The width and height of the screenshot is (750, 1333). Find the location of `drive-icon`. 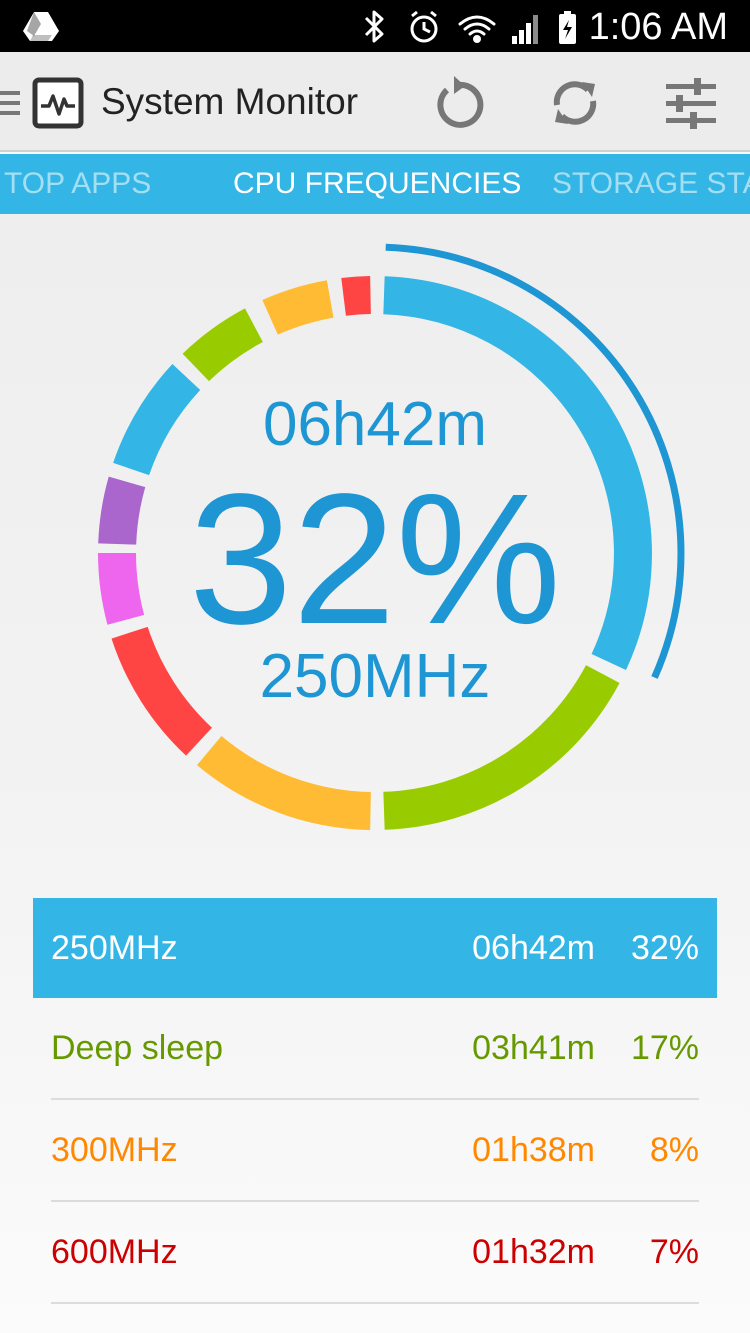

drive-icon is located at coordinates (41, 26).